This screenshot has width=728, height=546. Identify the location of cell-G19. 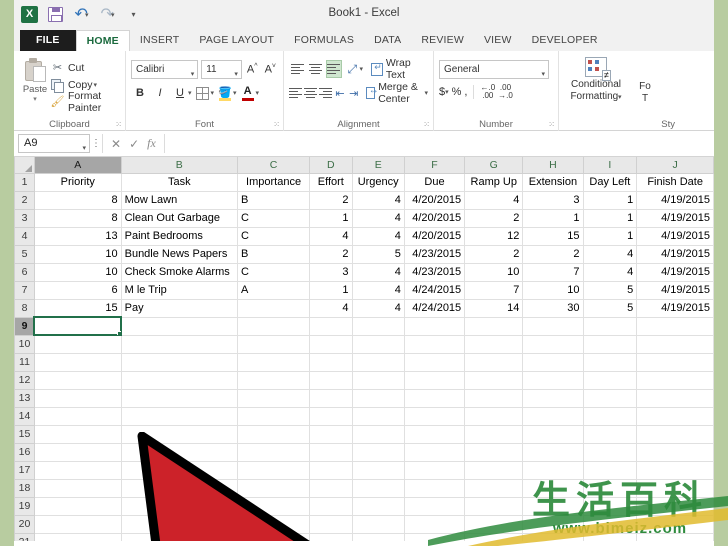
(494, 506).